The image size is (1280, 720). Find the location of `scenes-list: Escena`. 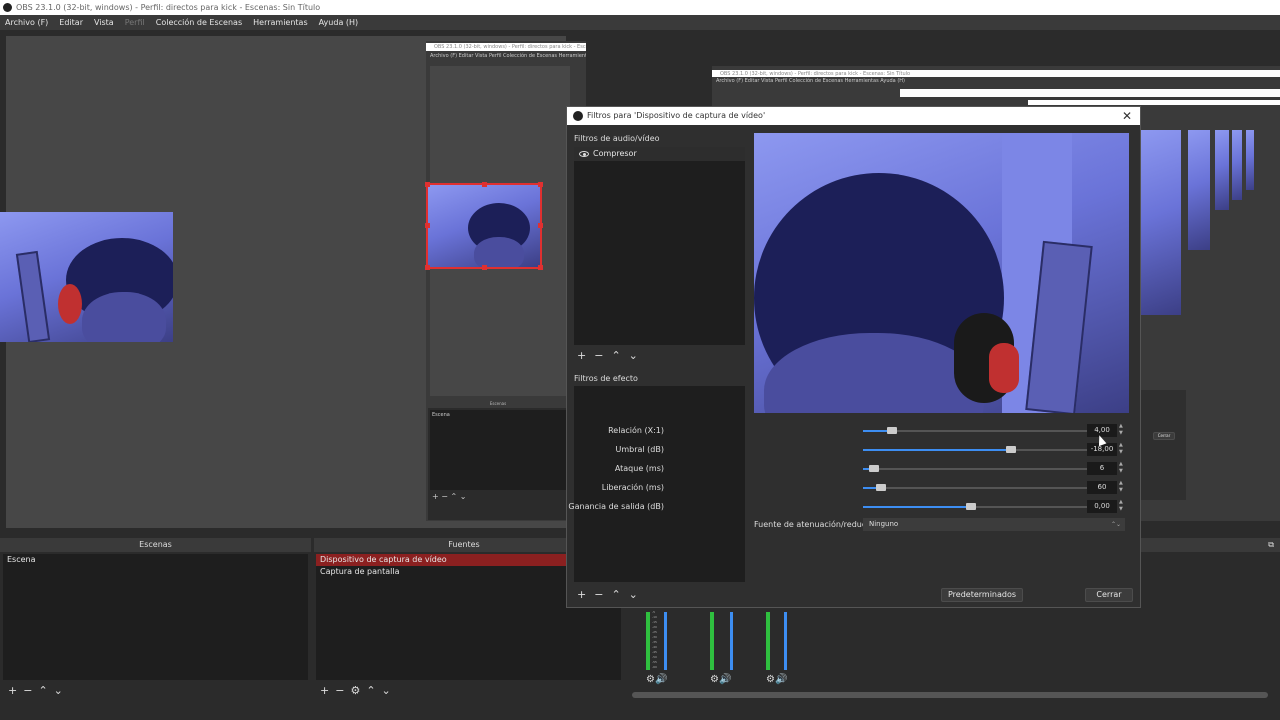

scenes-list: Escena is located at coordinates (155, 617).